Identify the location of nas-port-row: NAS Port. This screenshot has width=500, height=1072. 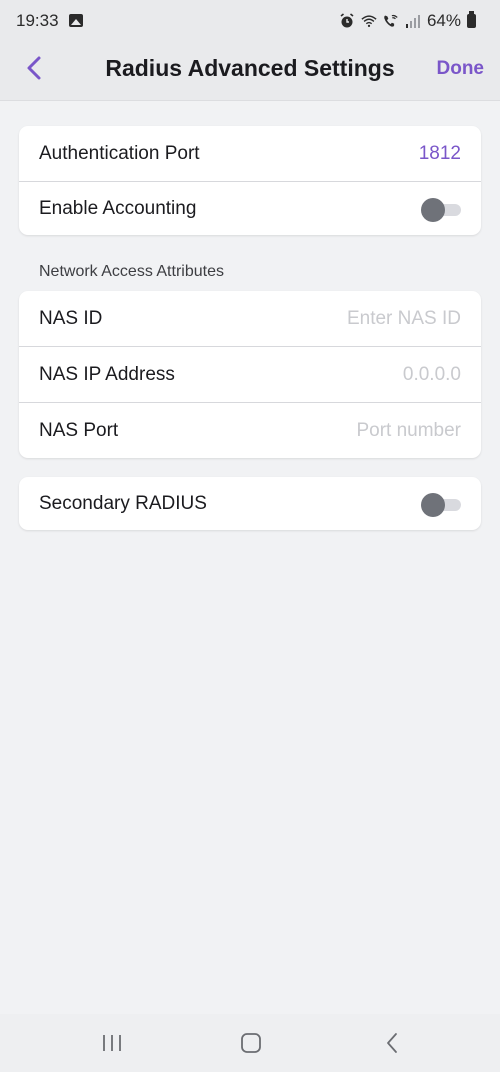
(250, 430).